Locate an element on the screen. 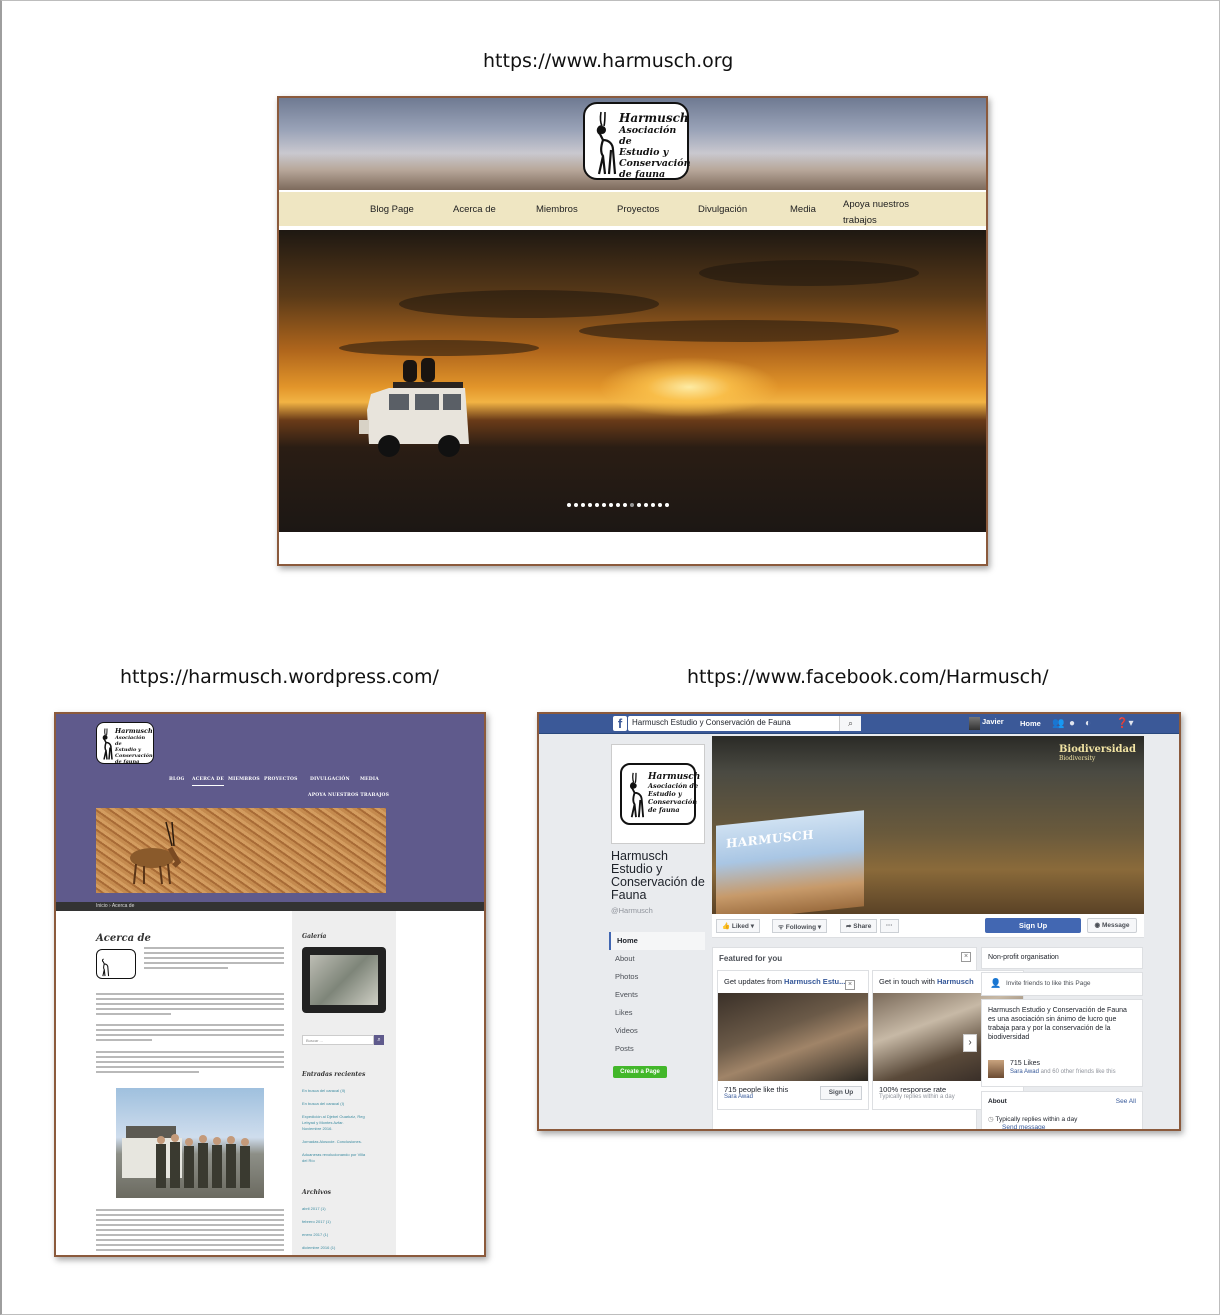  recent-post-link-cont: del Río is located at coordinates (308, 1160).